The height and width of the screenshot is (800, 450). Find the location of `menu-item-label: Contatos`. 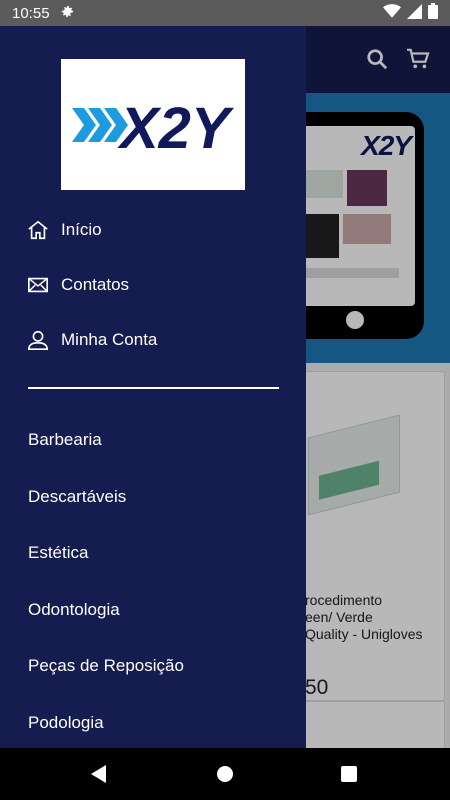

menu-item-label: Contatos is located at coordinates (95, 284).